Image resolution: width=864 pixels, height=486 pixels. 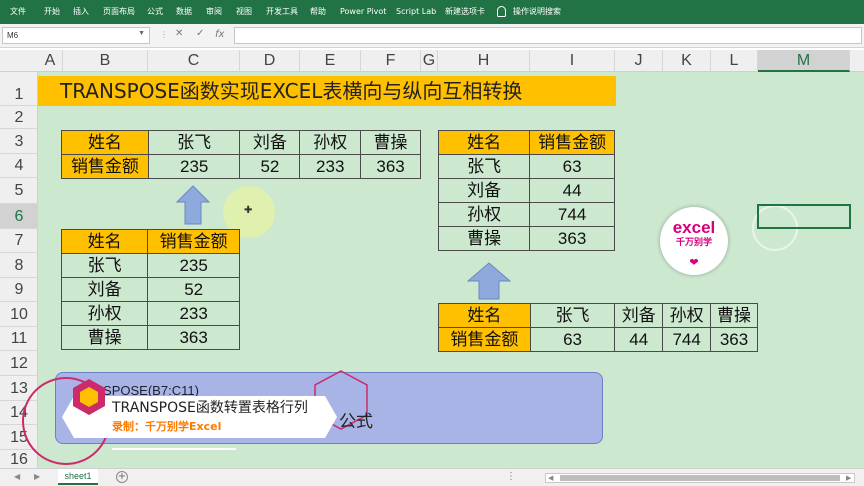 What do you see at coordinates (848, 478) in the screenshot?
I see `scroll-right-icon: ▶` at bounding box center [848, 478].